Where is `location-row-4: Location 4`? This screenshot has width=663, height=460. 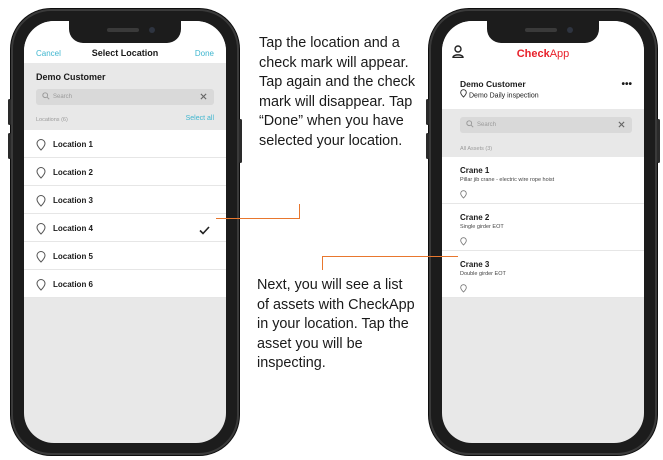 location-row-4: Location 4 is located at coordinates (125, 228).